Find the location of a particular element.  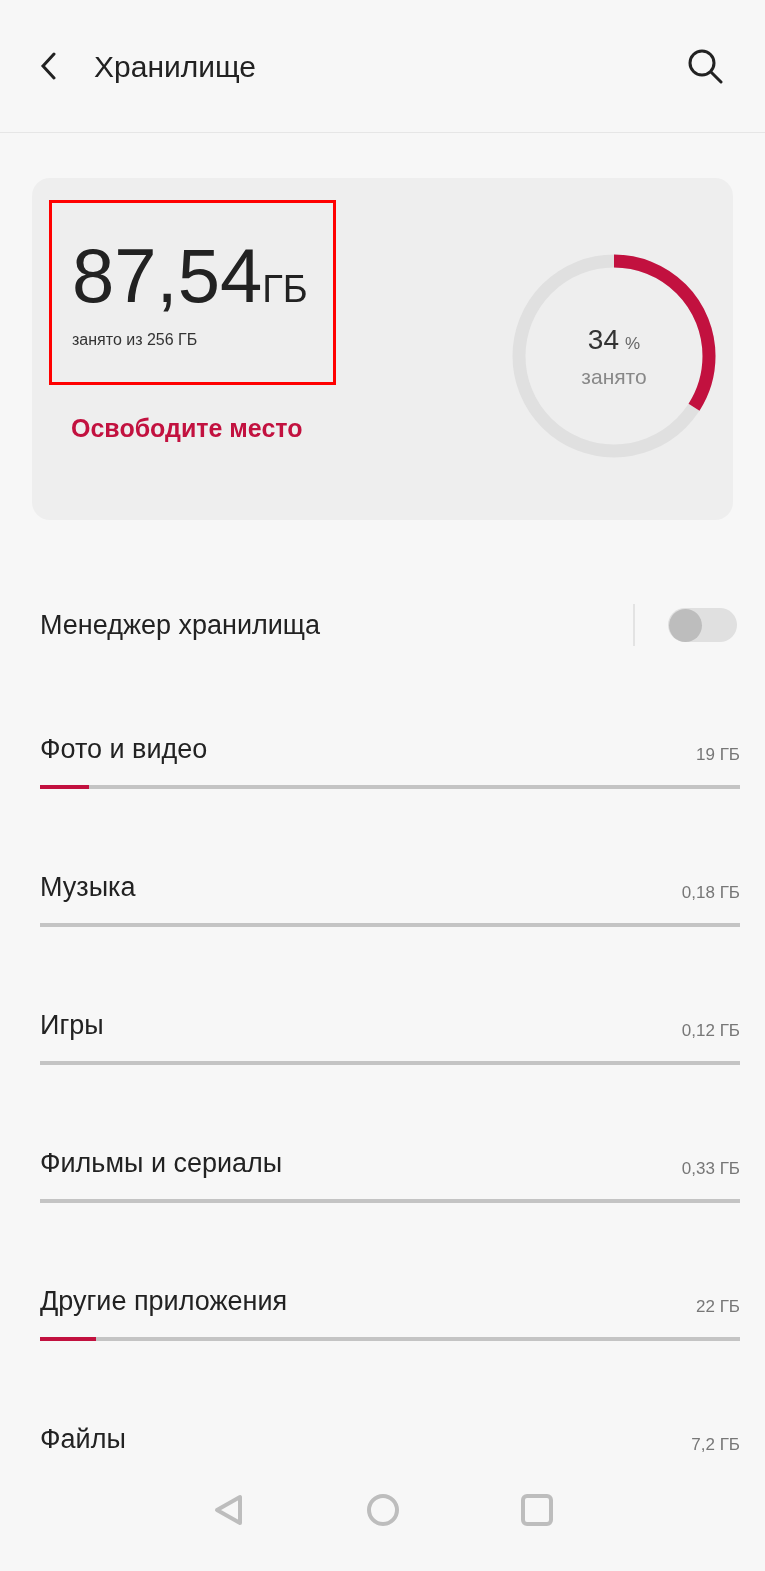

back-icon is located at coordinates (48, 66).